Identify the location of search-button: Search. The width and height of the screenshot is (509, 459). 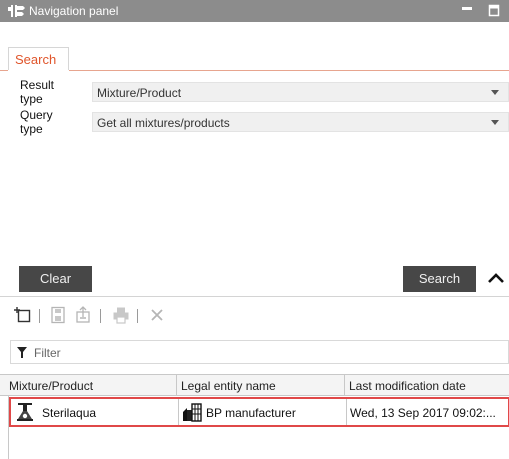
(439, 279).